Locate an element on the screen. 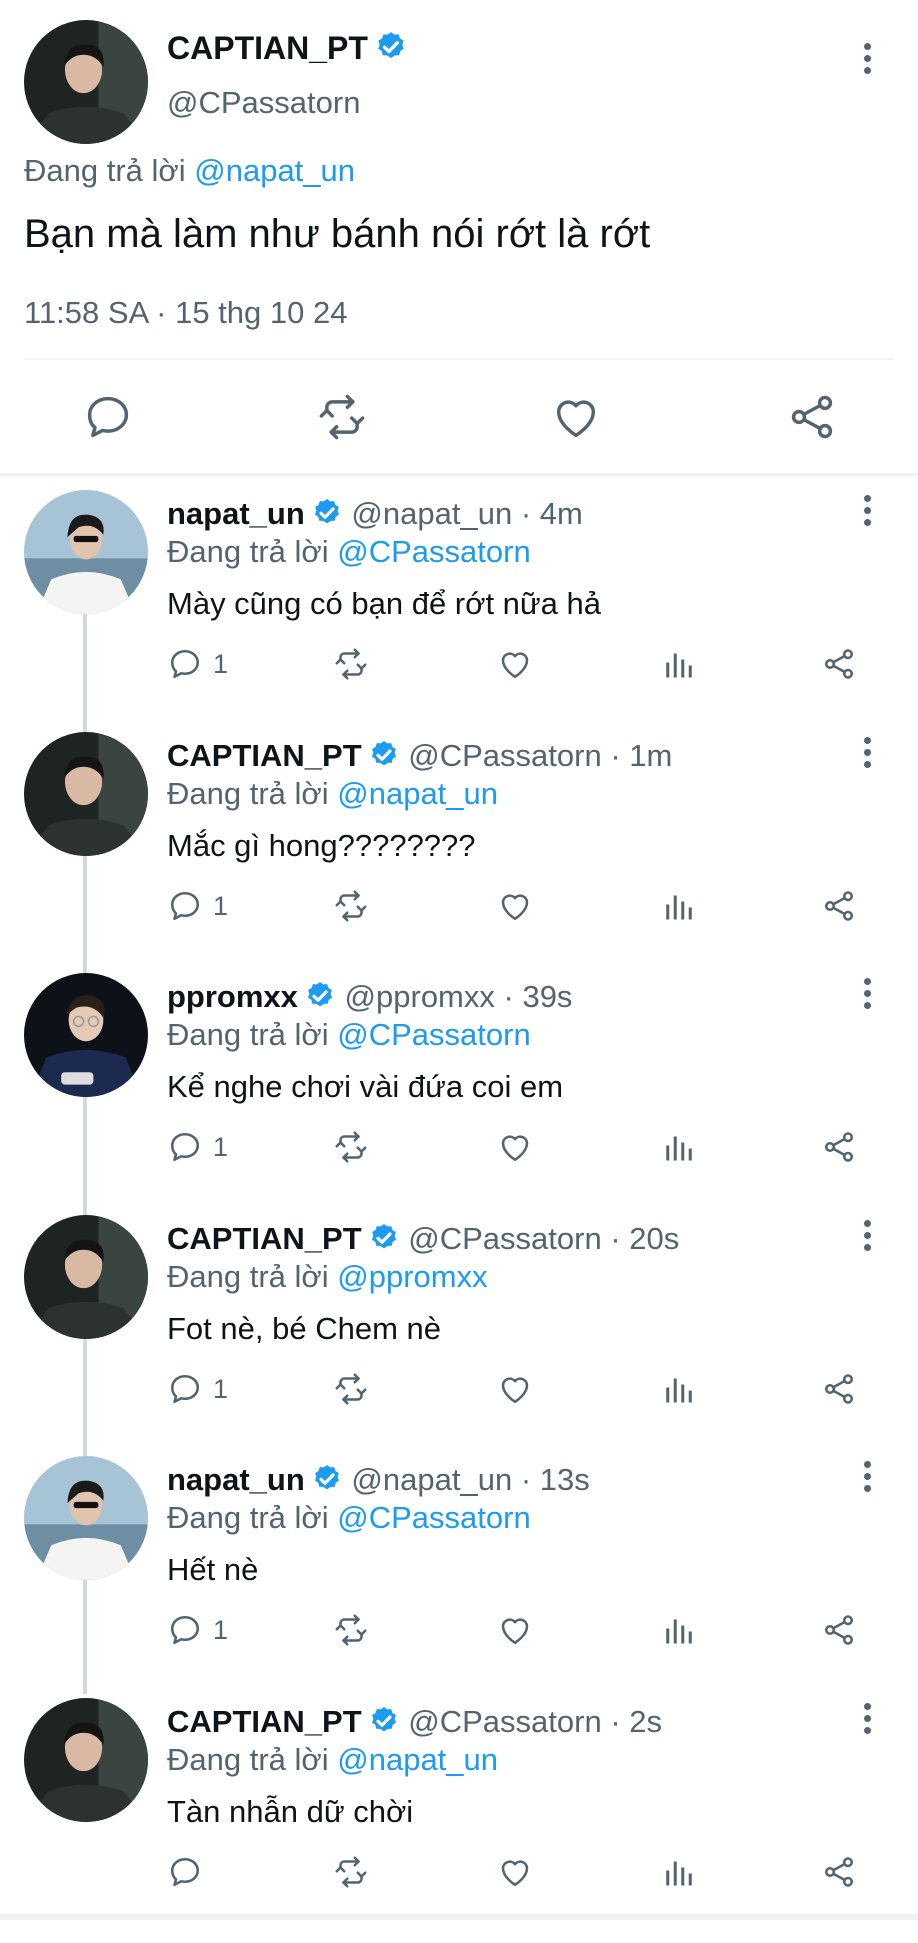  reply-time: 39s is located at coordinates (547, 996).